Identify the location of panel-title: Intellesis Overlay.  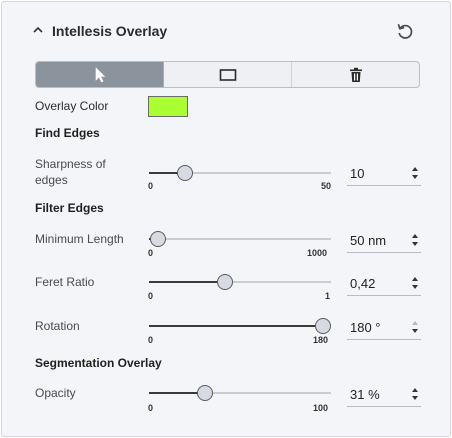
(110, 31).